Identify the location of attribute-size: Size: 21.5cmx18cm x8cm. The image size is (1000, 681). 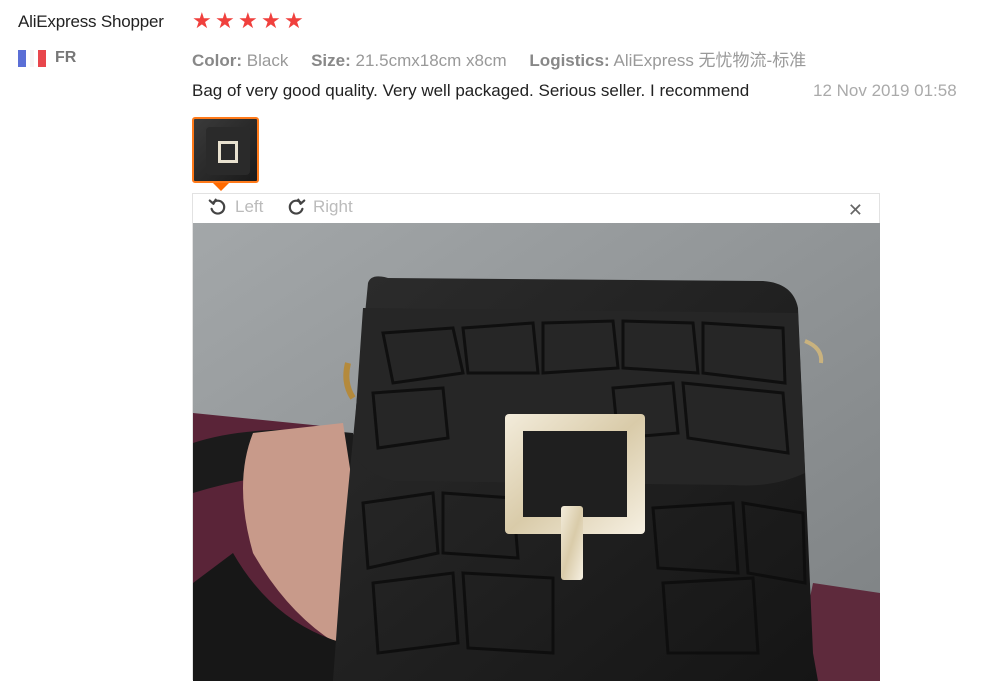
(411, 60).